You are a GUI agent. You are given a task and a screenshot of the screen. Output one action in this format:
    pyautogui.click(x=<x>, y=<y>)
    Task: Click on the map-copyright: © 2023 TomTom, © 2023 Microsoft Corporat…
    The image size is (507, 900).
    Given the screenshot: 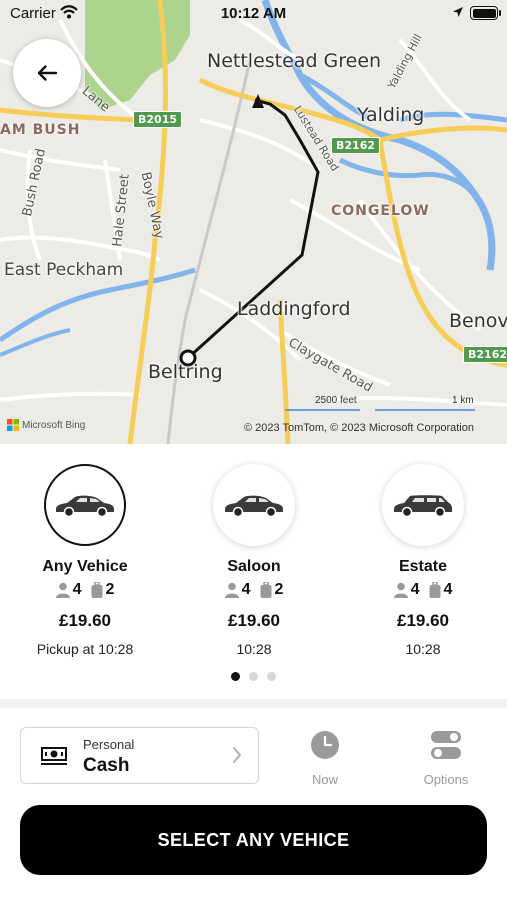 What is the action you would take?
    pyautogui.click(x=358, y=428)
    